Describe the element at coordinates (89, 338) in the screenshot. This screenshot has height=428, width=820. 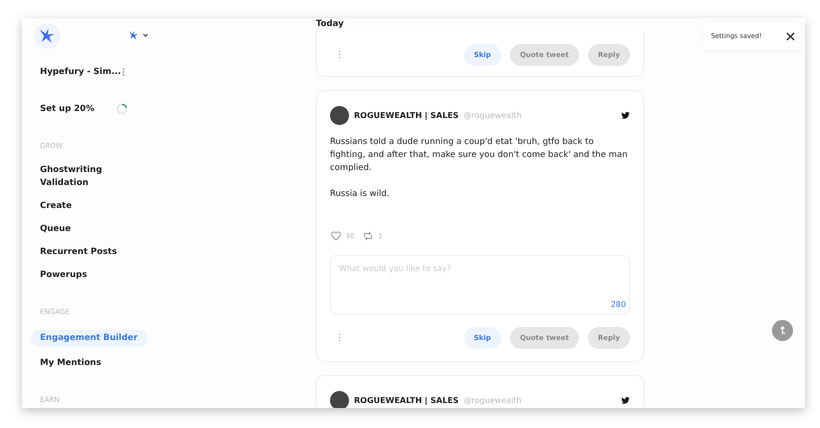
I see `nav-item: Engagement Builder` at that location.